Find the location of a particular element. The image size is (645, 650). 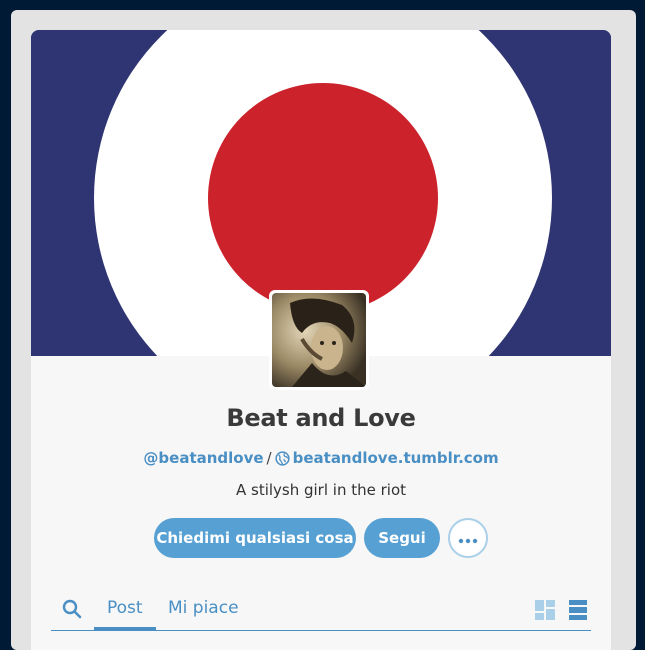

blog-links: @beatandlove / beatandlove.tumblr.com is located at coordinates (321, 459).